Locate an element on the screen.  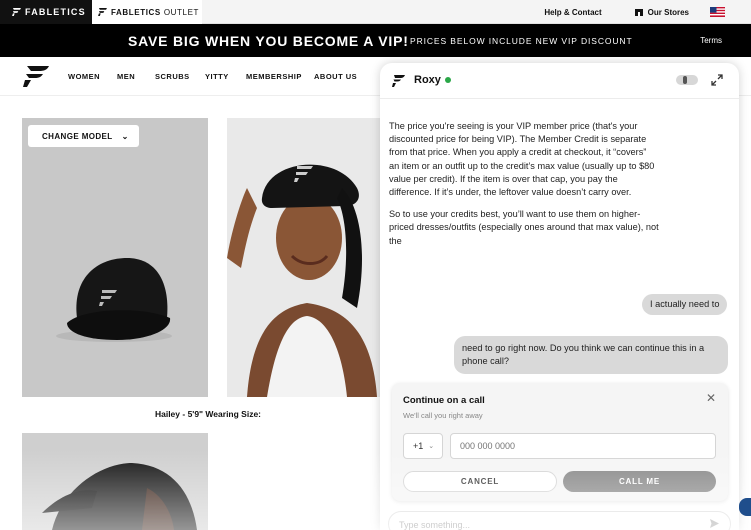
product-image-model is located at coordinates (307, 257).